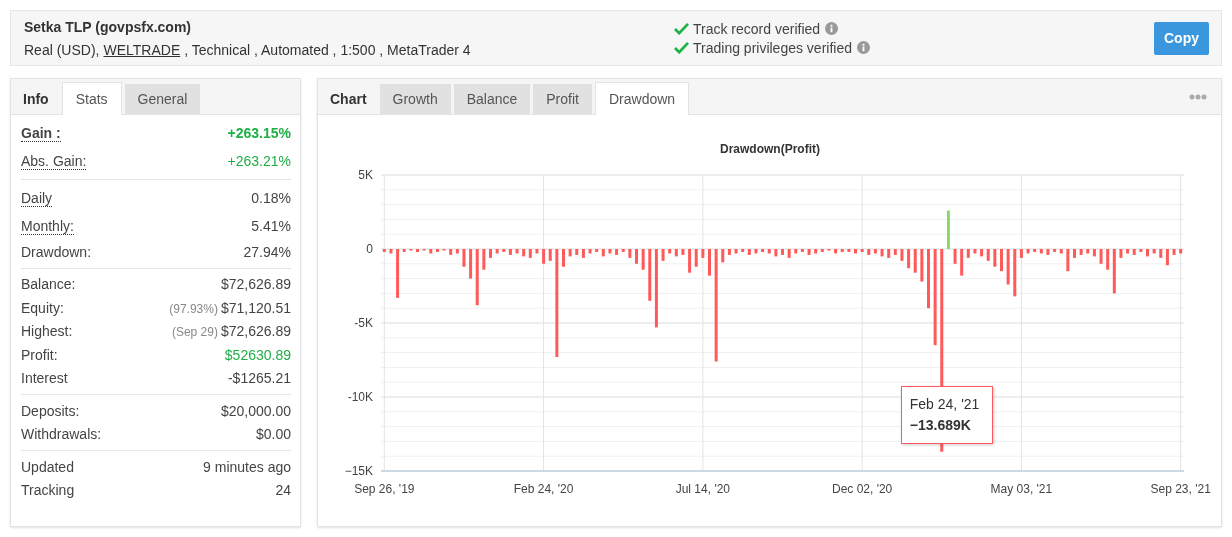  Describe the element at coordinates (142, 49) in the screenshot. I see `broker-link: WELTRADE` at that location.